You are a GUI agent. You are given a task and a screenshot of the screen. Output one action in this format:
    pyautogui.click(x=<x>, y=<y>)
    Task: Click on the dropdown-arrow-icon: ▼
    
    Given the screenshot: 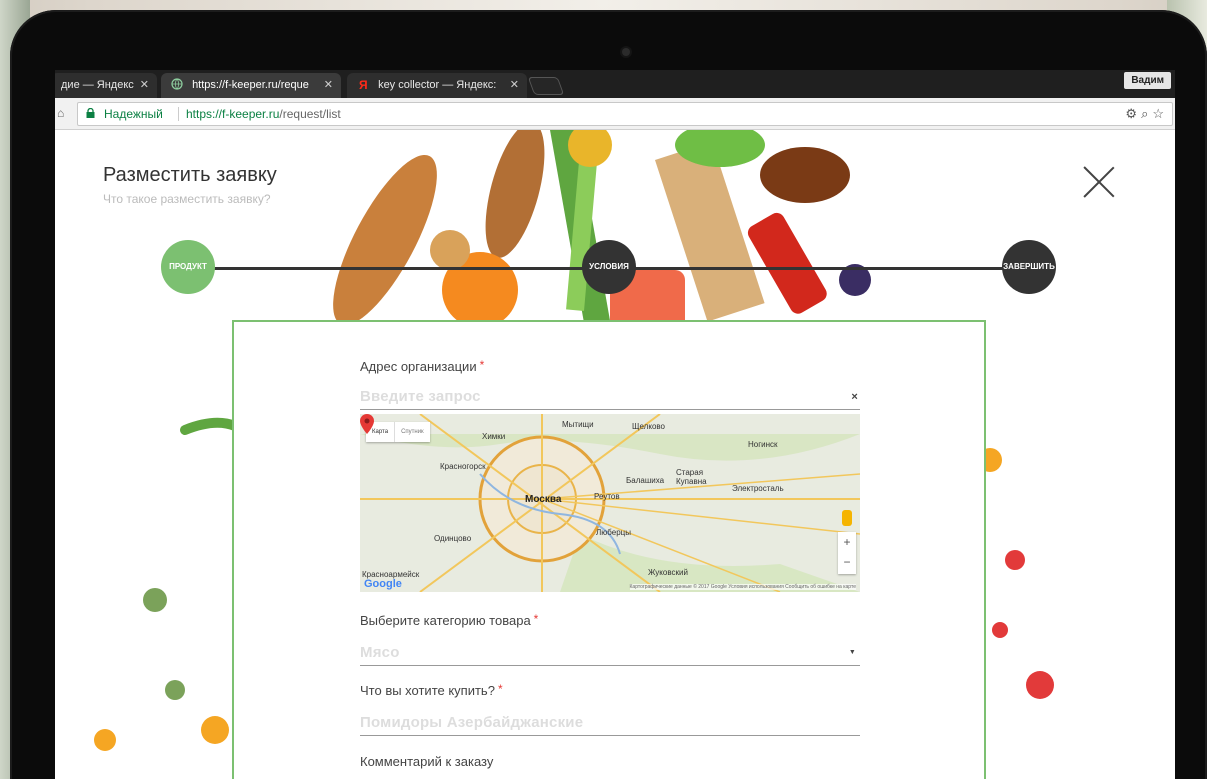 What is the action you would take?
    pyautogui.click(x=852, y=652)
    